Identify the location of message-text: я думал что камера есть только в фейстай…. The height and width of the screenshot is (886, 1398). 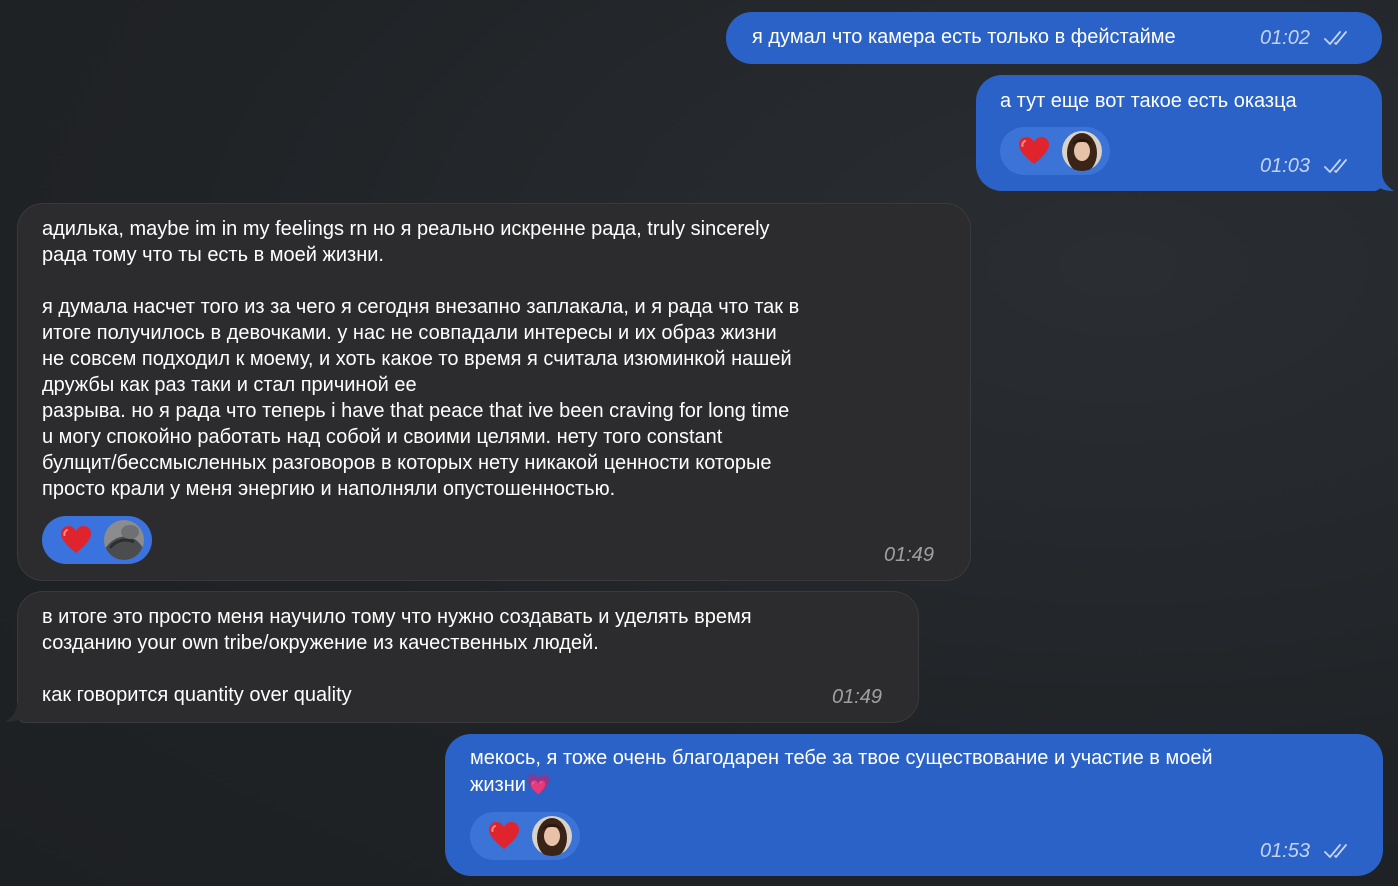
(964, 37).